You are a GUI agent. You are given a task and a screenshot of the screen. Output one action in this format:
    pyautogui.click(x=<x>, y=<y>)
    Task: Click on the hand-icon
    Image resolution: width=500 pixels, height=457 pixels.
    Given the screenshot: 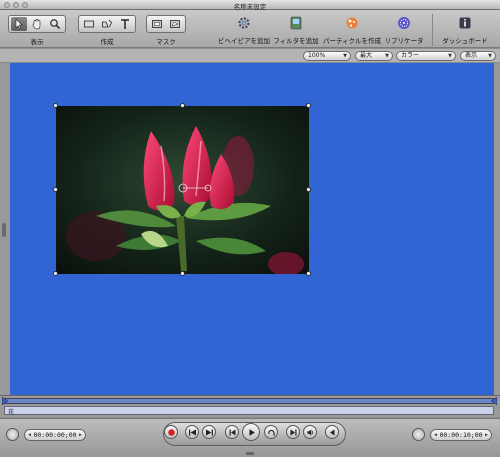 What is the action you would take?
    pyautogui.click(x=36, y=24)
    